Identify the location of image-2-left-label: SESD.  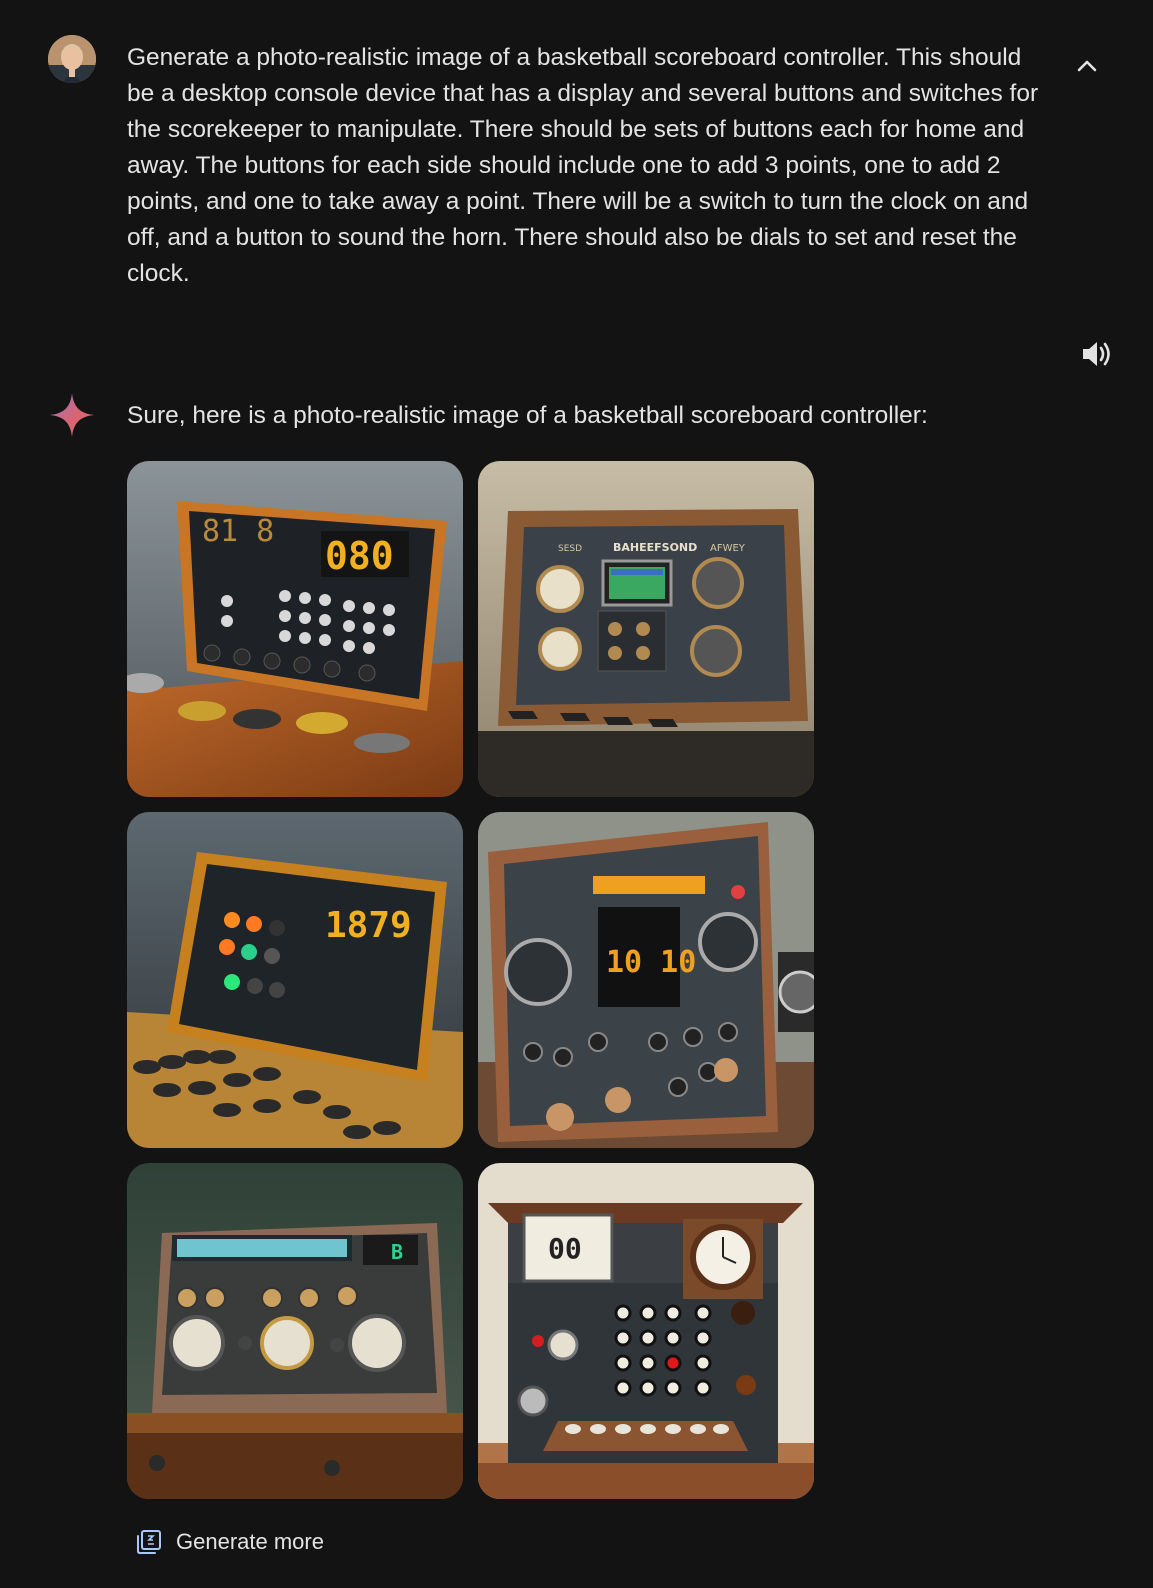
(570, 549).